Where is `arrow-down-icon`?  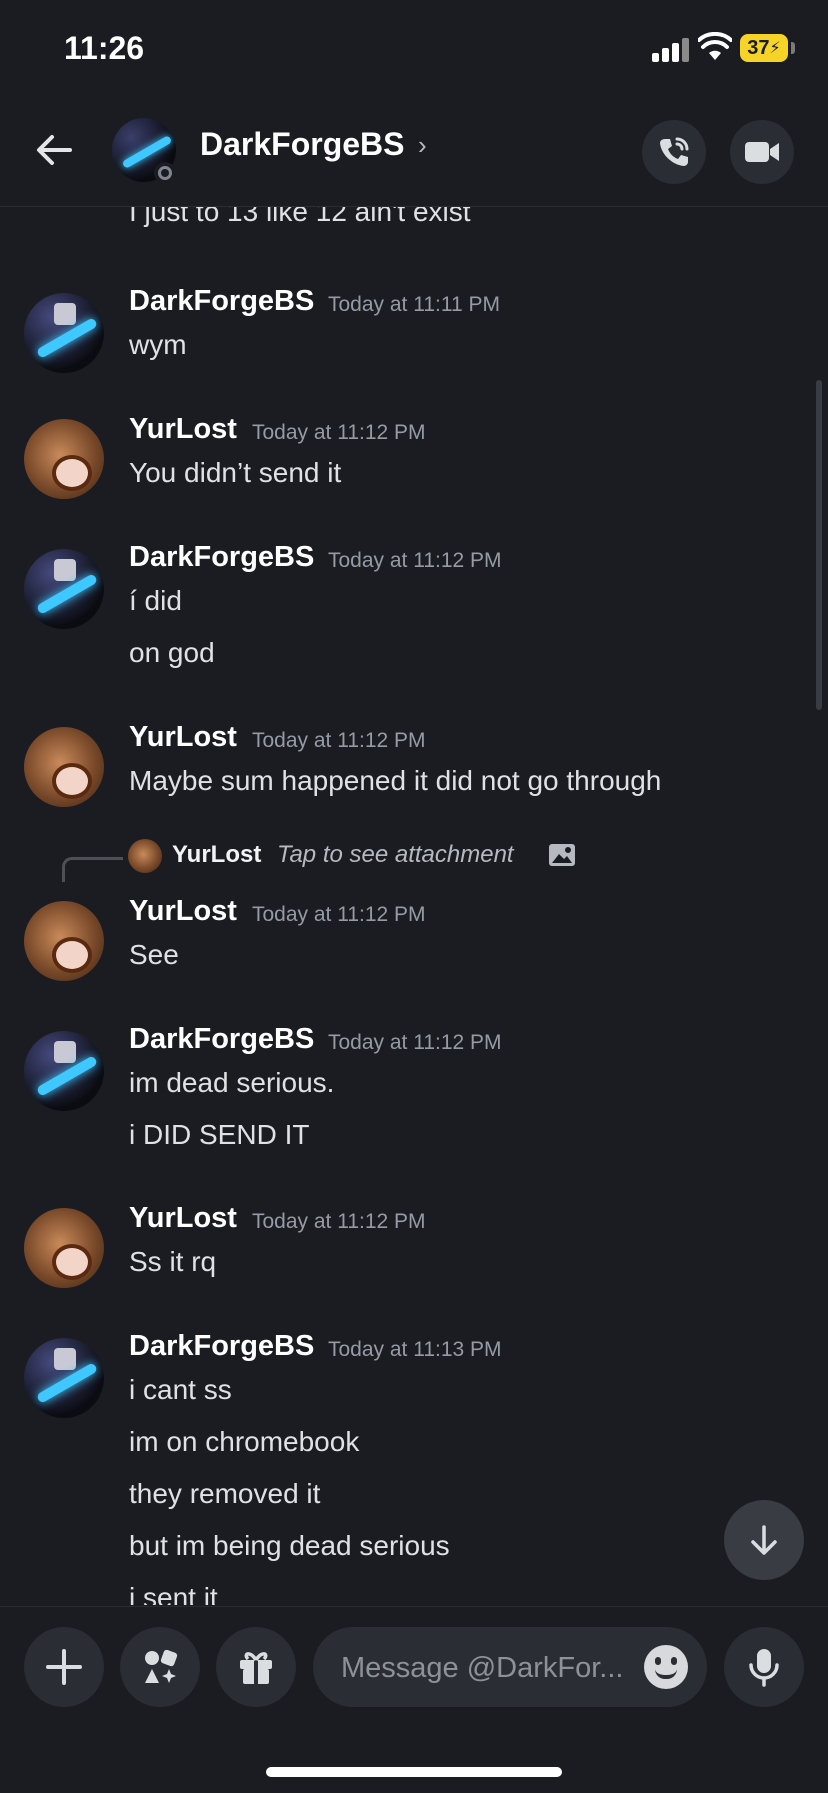
arrow-down-icon is located at coordinates (764, 1540).